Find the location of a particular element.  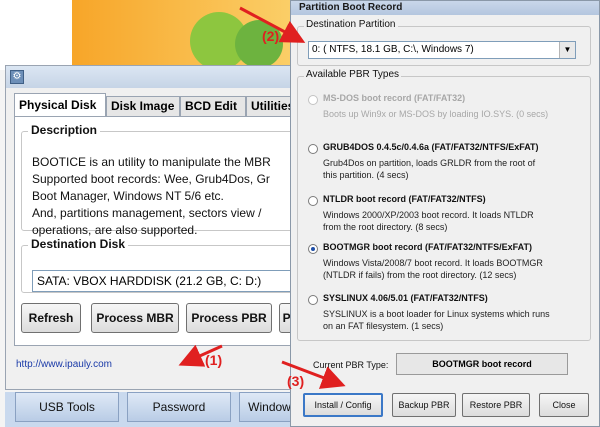

annotation-label-3: (3) is located at coordinates (296, 381).